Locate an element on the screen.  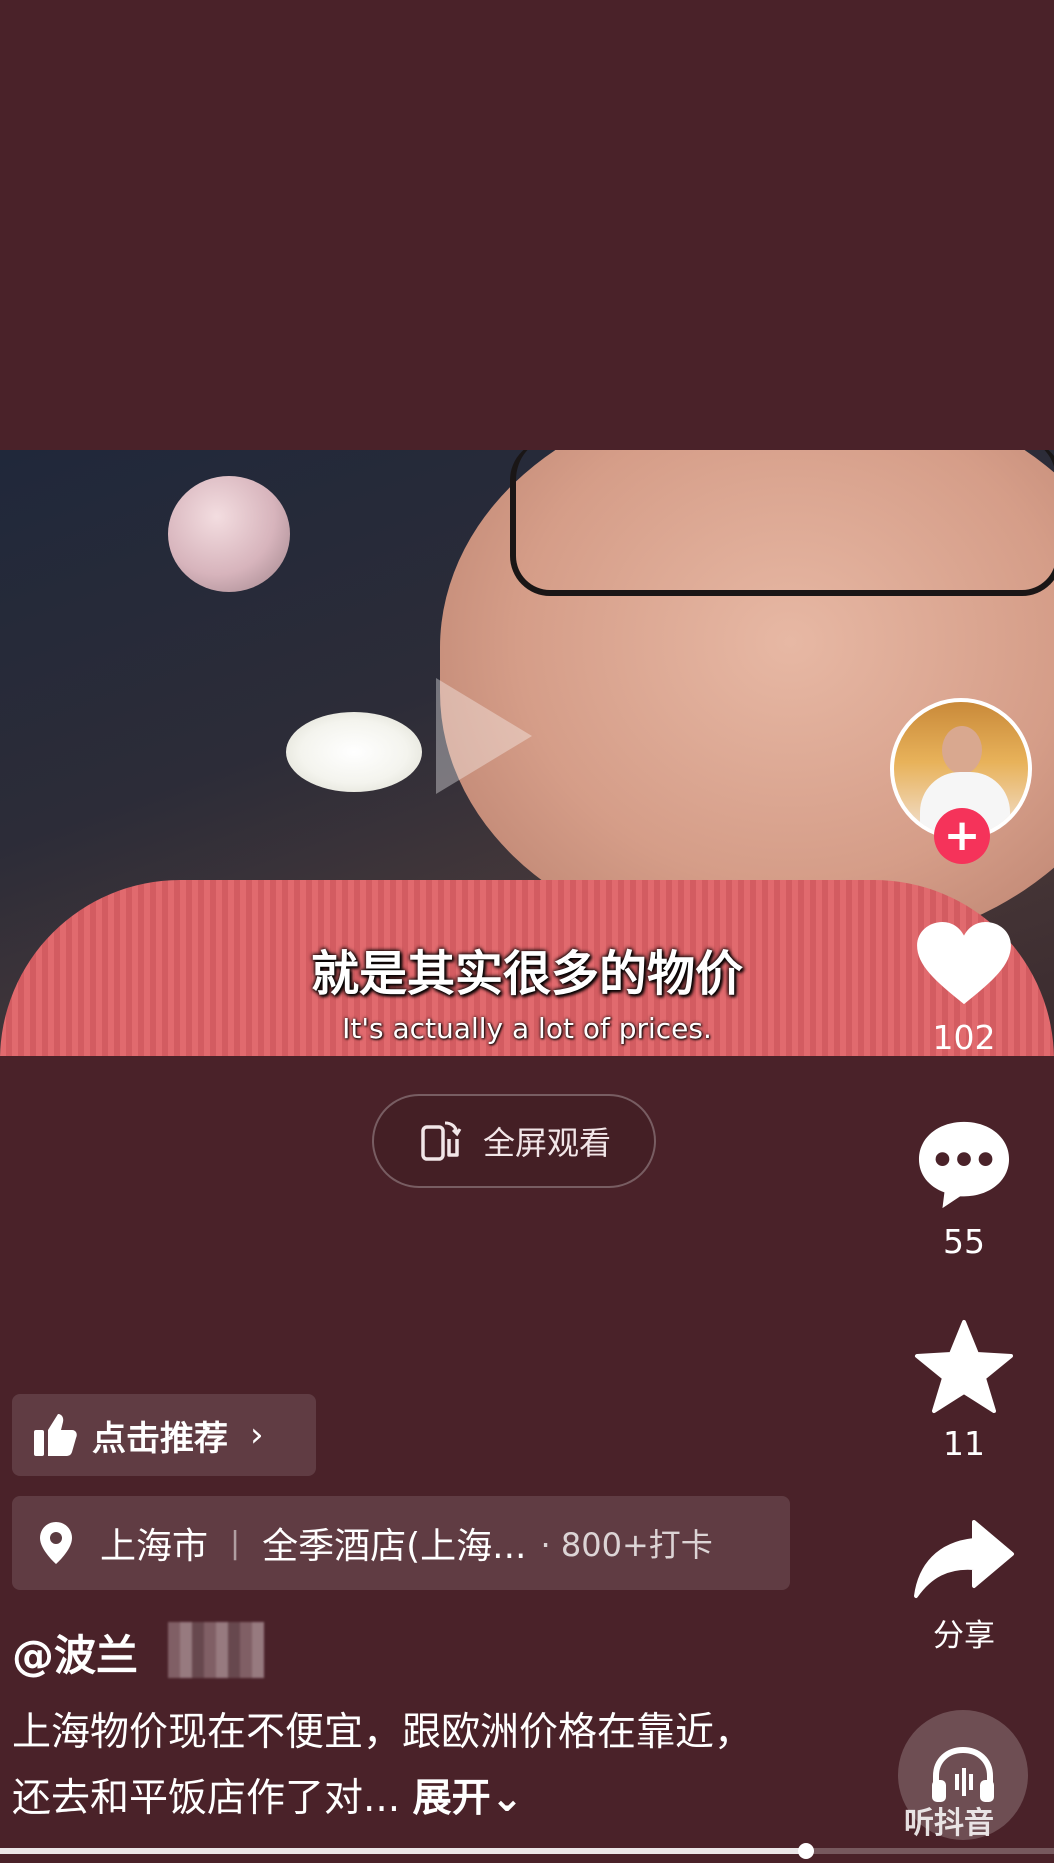
progress-bar is located at coordinates (527, 1851).